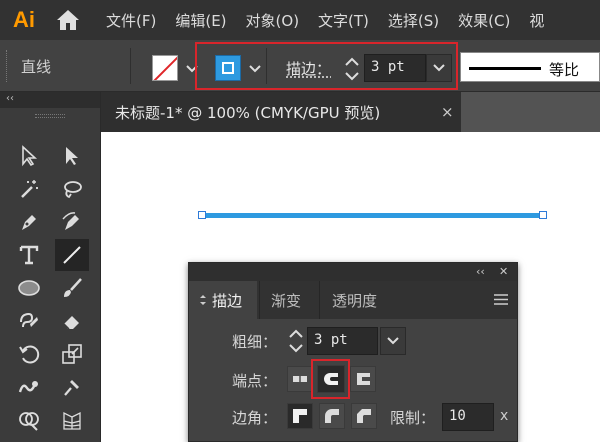  Describe the element at coordinates (50, 100) in the screenshot. I see `tools-panel-header: ‹‹` at that location.